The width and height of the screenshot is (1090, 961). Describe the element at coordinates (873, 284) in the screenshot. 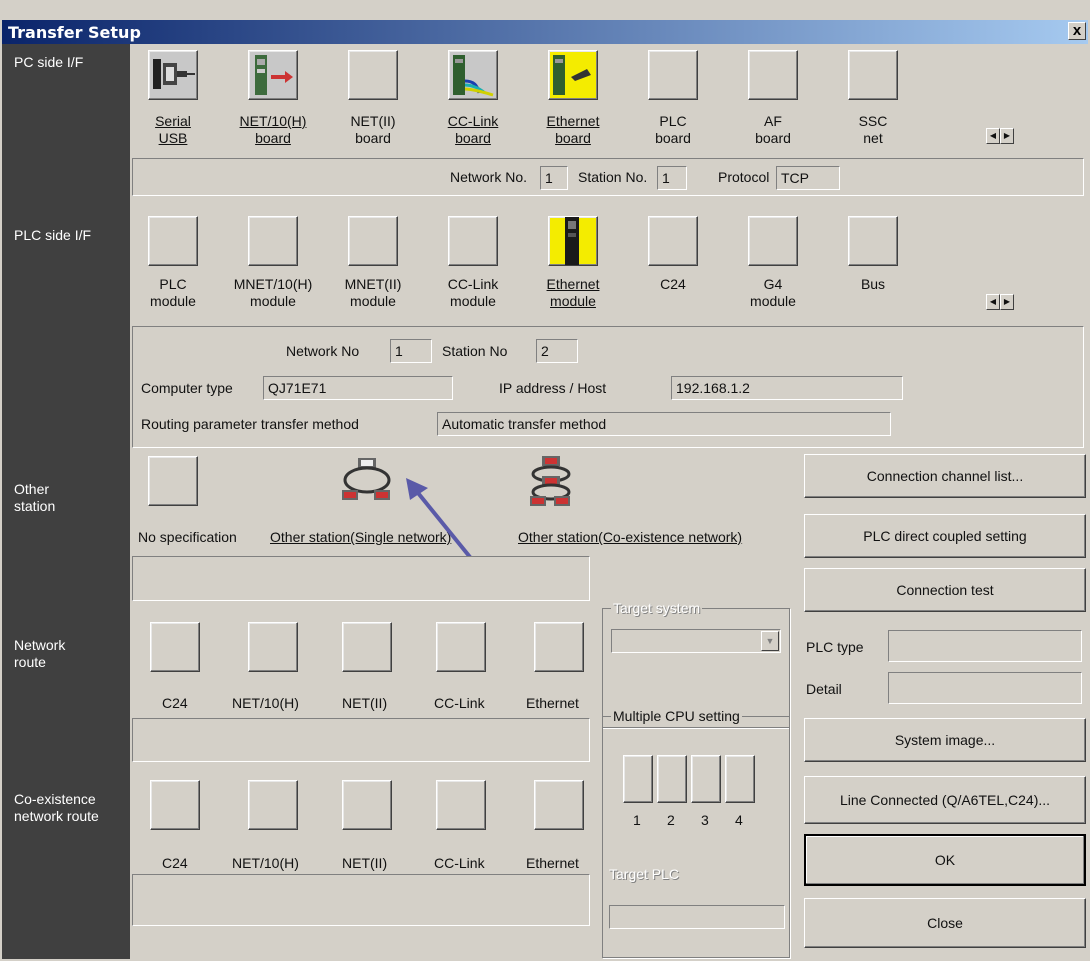

I see `plc-item-label: Bus` at that location.